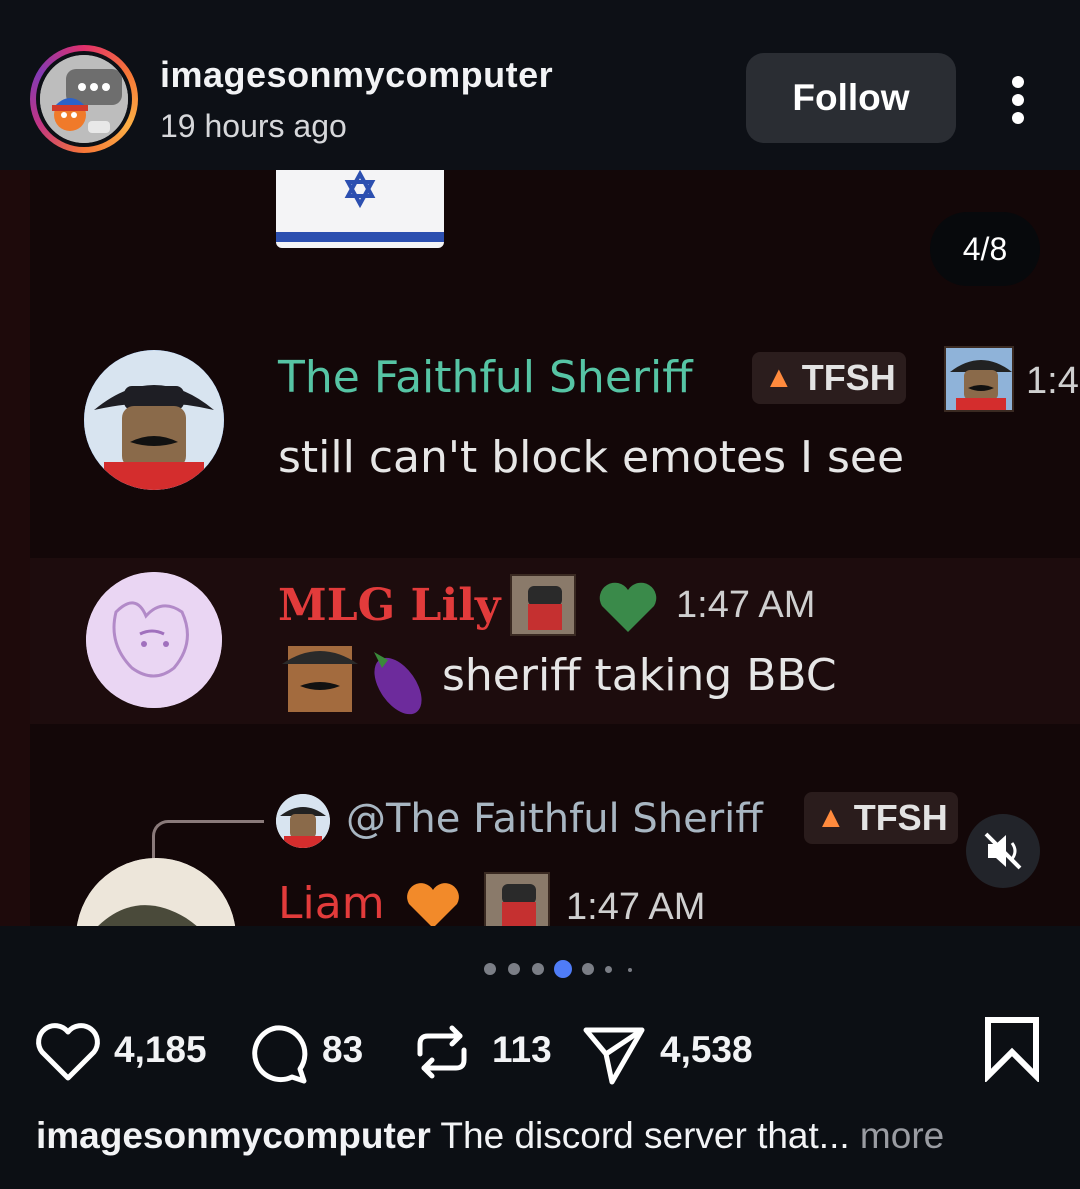 The image size is (1080, 1189). What do you see at coordinates (639, 675) in the screenshot?
I see `message-text: sheriff taking BBC` at bounding box center [639, 675].